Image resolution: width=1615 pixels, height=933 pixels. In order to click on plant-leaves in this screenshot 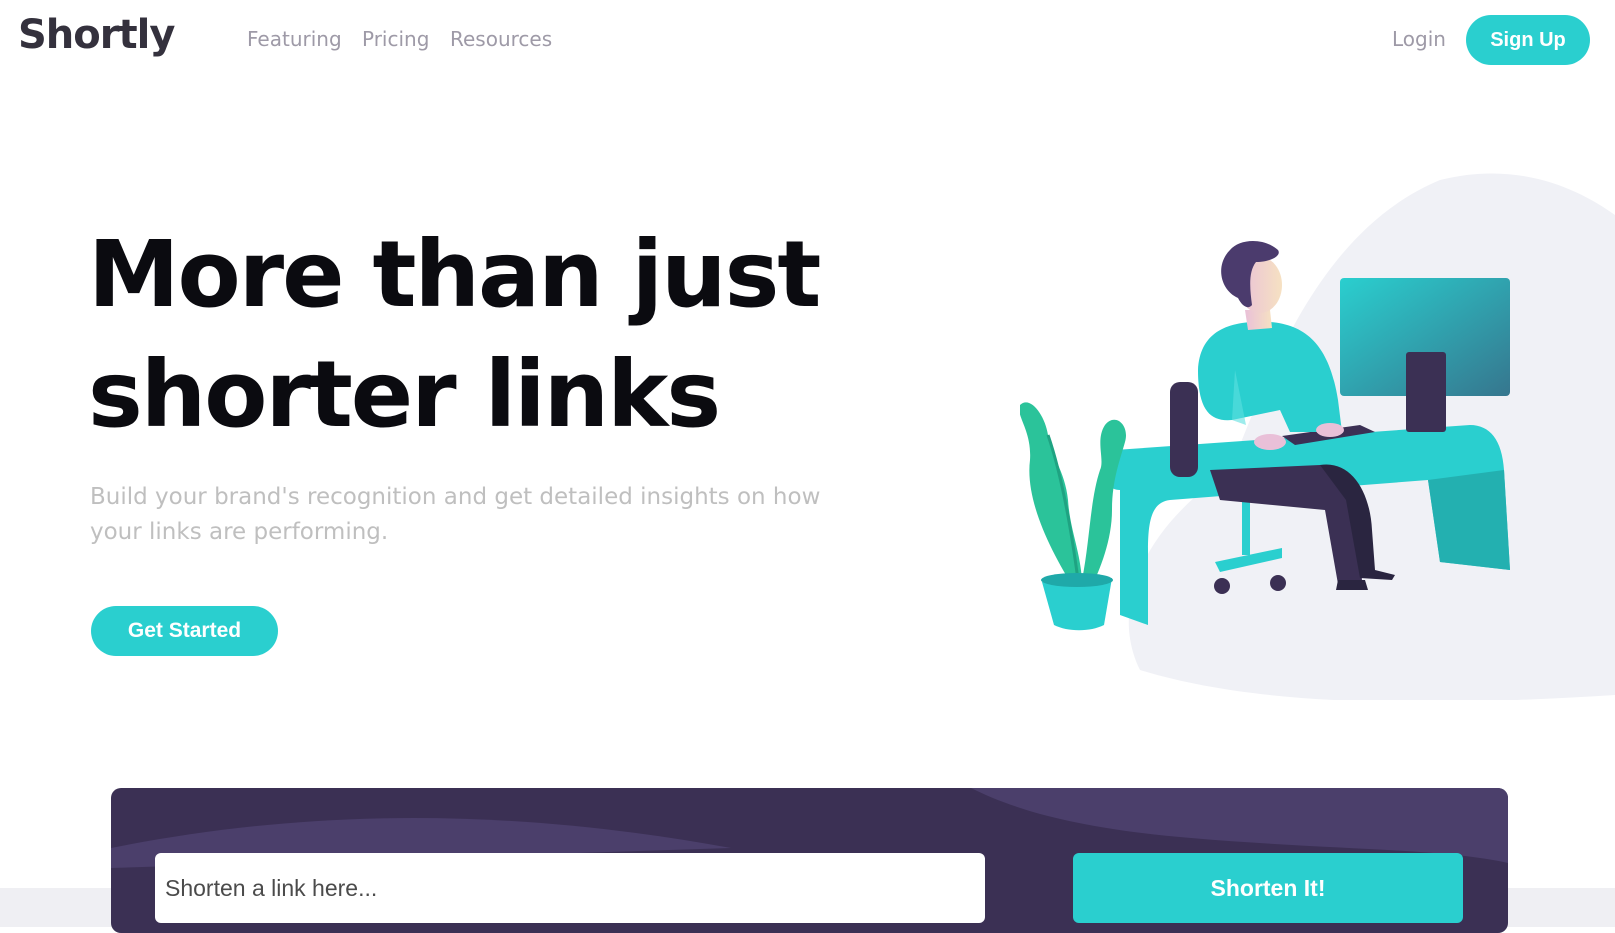, I will do `click(1073, 496)`.